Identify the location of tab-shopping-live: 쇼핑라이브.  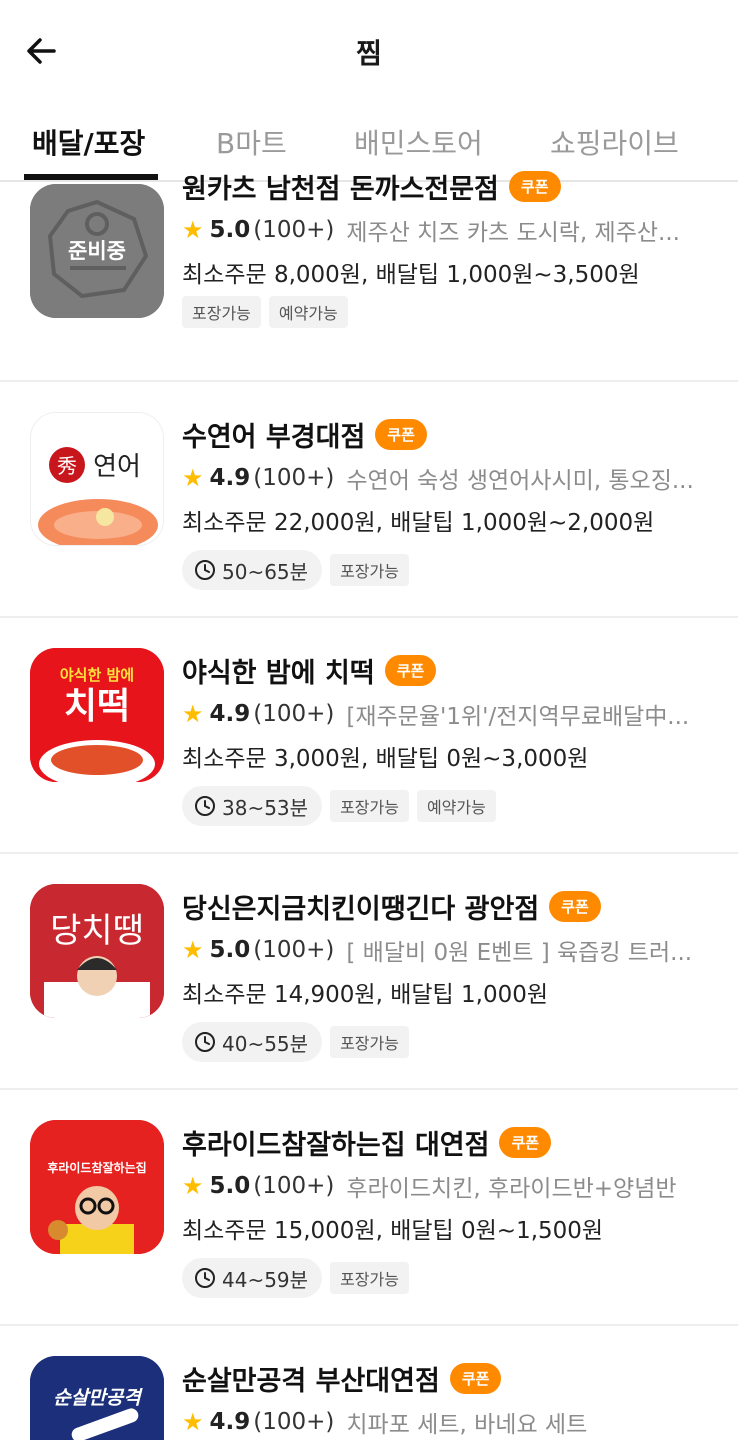
(614, 142).